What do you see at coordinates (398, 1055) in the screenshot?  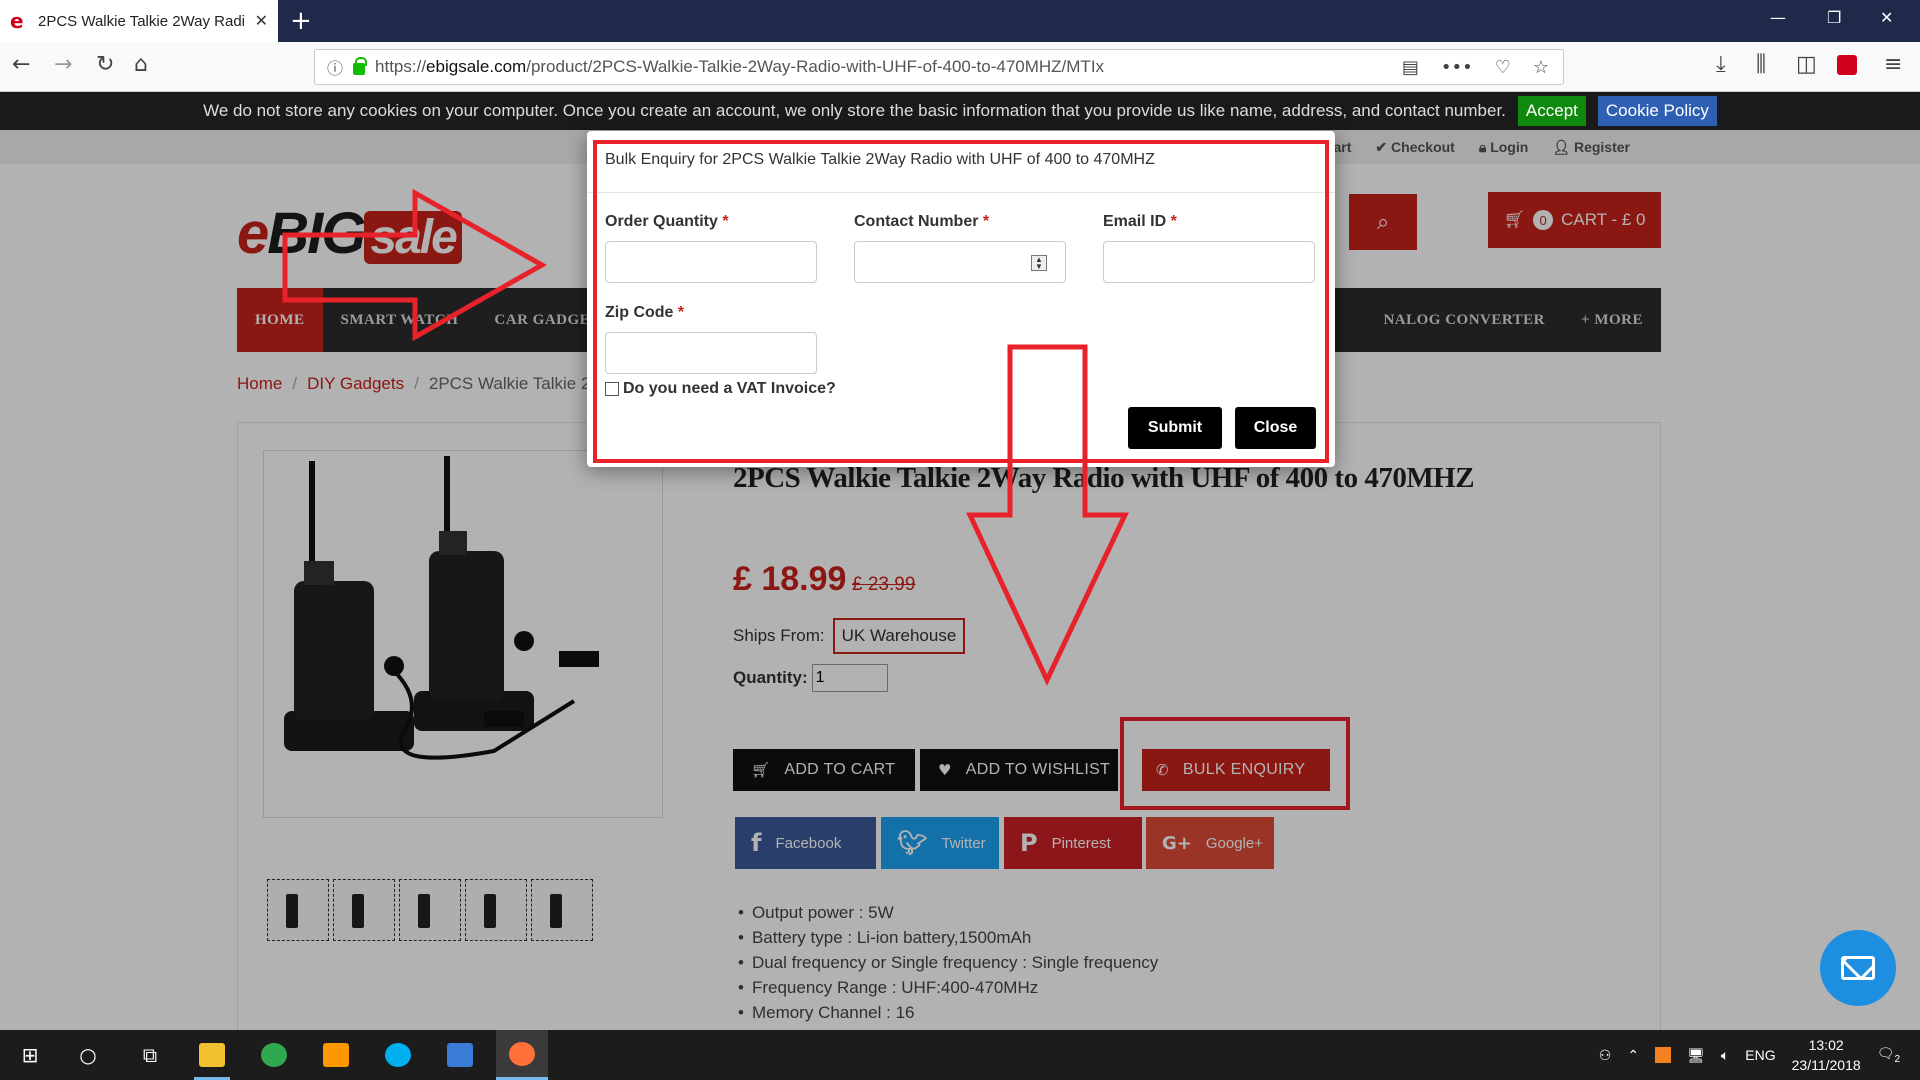 I see `skype-icon` at bounding box center [398, 1055].